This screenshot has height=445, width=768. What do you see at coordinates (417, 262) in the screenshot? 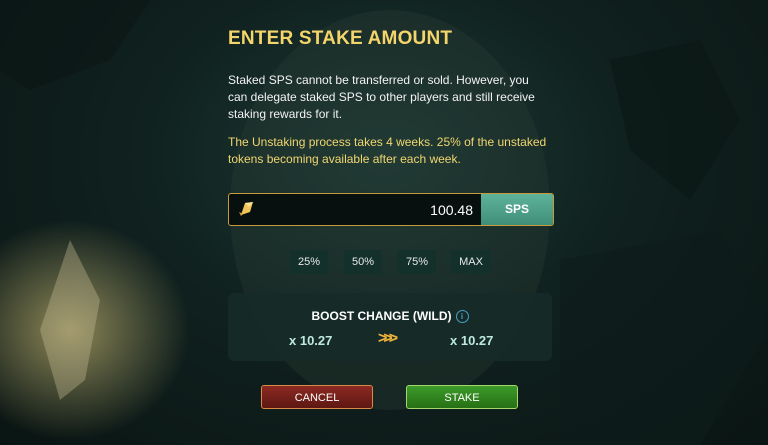
I see `percent-75-button: 75%` at bounding box center [417, 262].